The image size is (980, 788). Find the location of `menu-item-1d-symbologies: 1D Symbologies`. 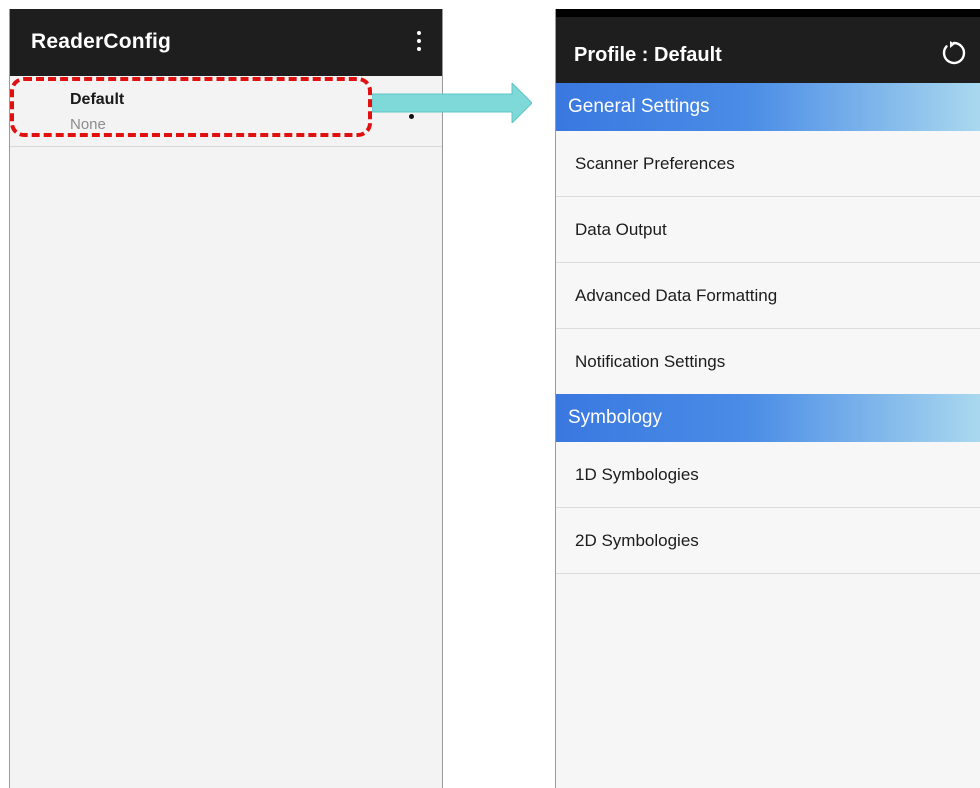

menu-item-1d-symbologies: 1D Symbologies is located at coordinates (768, 475).